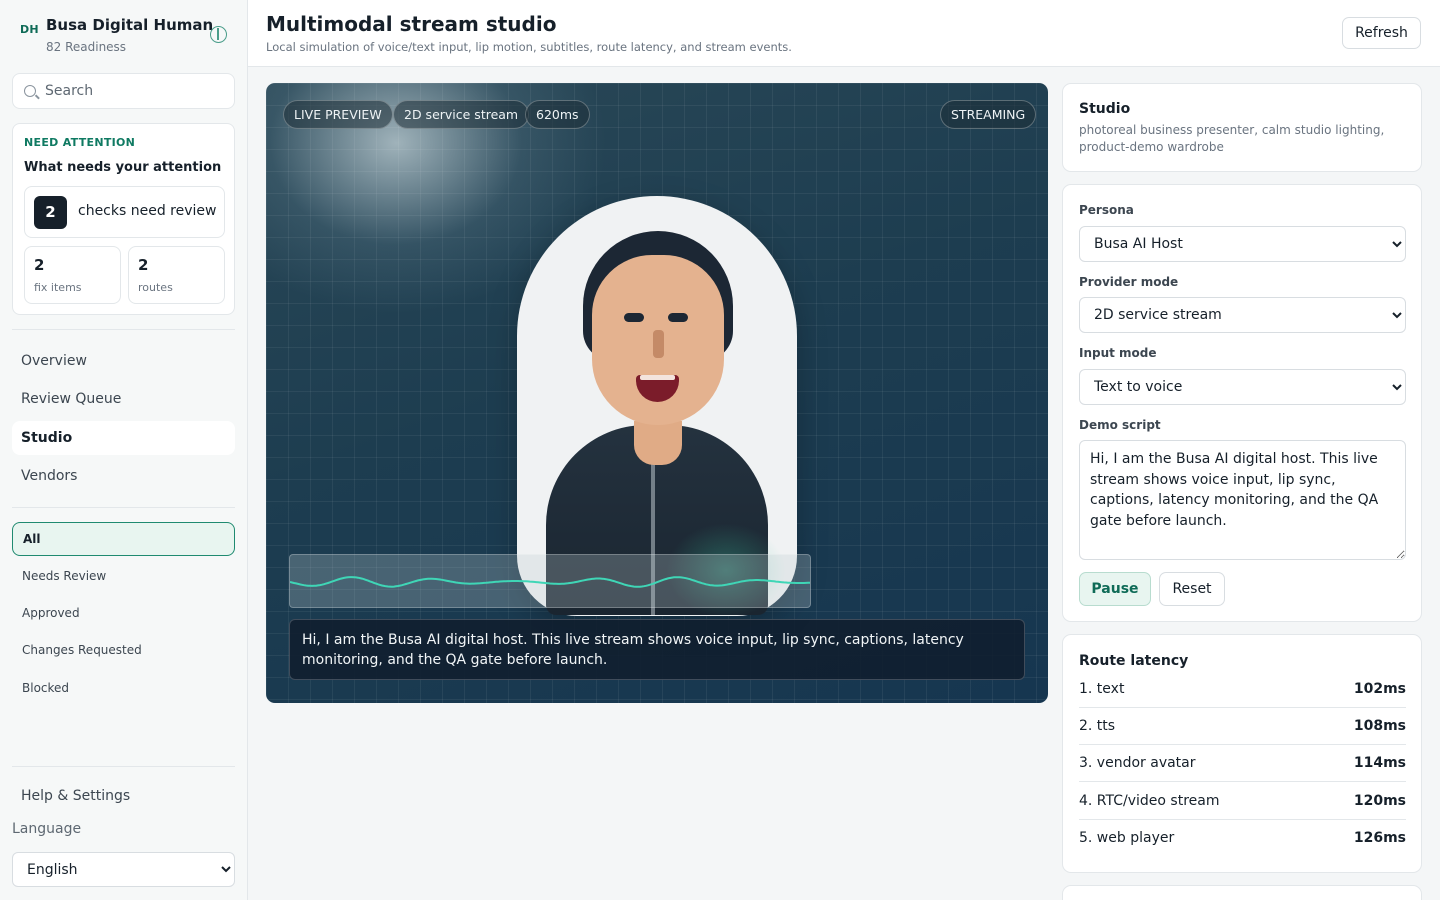 This screenshot has width=1440, height=900. Describe the element at coordinates (1192, 589) in the screenshot. I see `reset-button: Reset` at that location.